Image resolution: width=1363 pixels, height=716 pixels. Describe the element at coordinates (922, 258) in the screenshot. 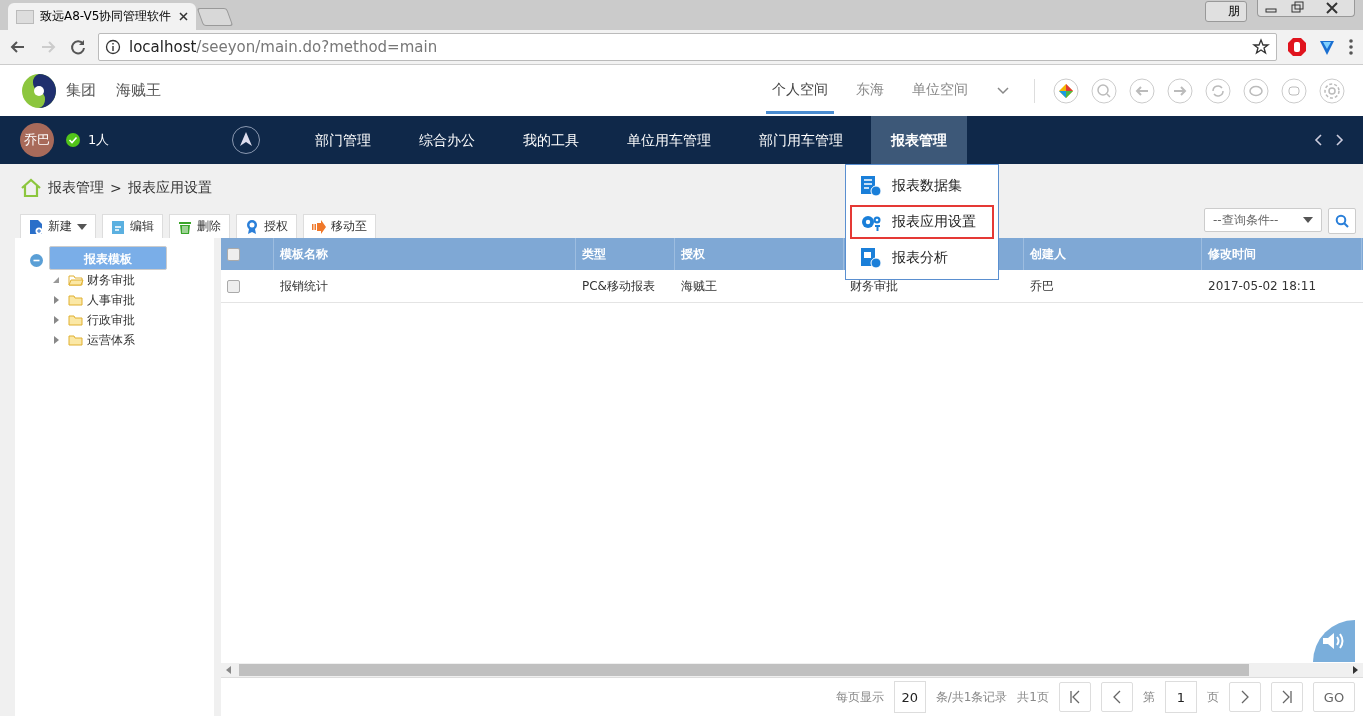

I see `menu-item: 报表分析` at that location.